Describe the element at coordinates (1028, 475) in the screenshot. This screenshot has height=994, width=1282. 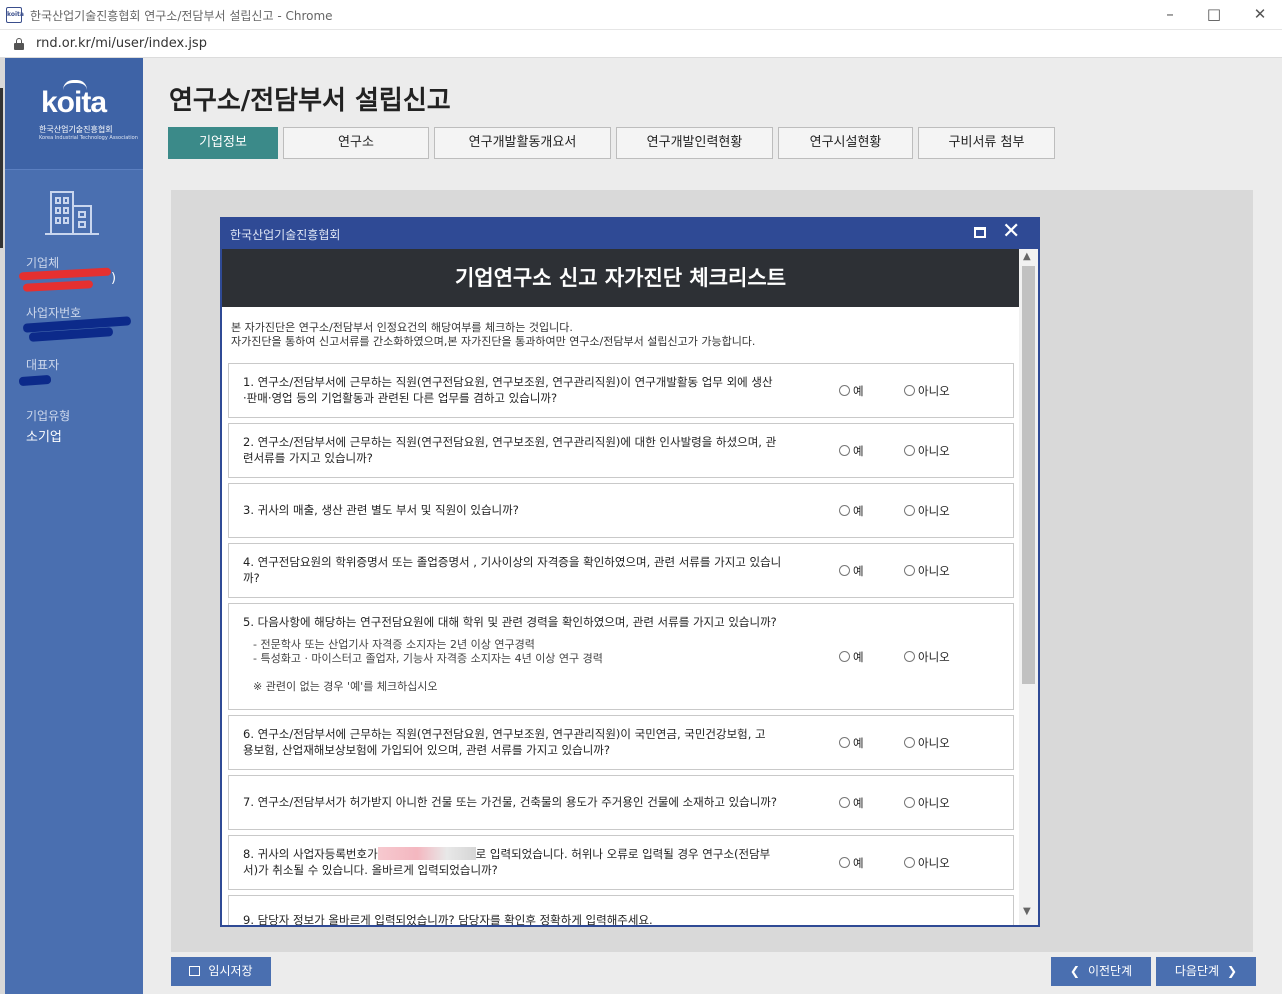
I see `scroll-thumb` at that location.